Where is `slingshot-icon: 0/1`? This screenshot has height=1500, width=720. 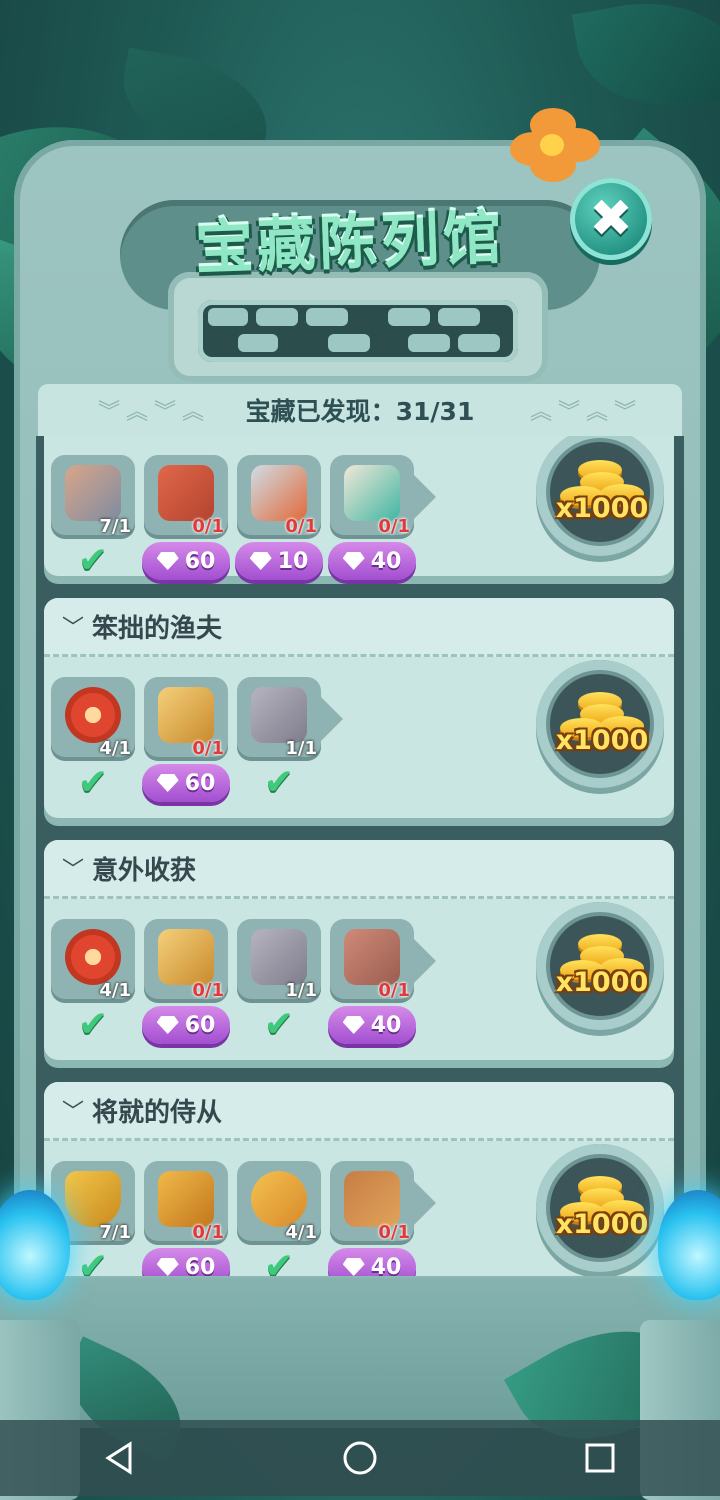 slingshot-icon: 0/1 is located at coordinates (383, 1203).